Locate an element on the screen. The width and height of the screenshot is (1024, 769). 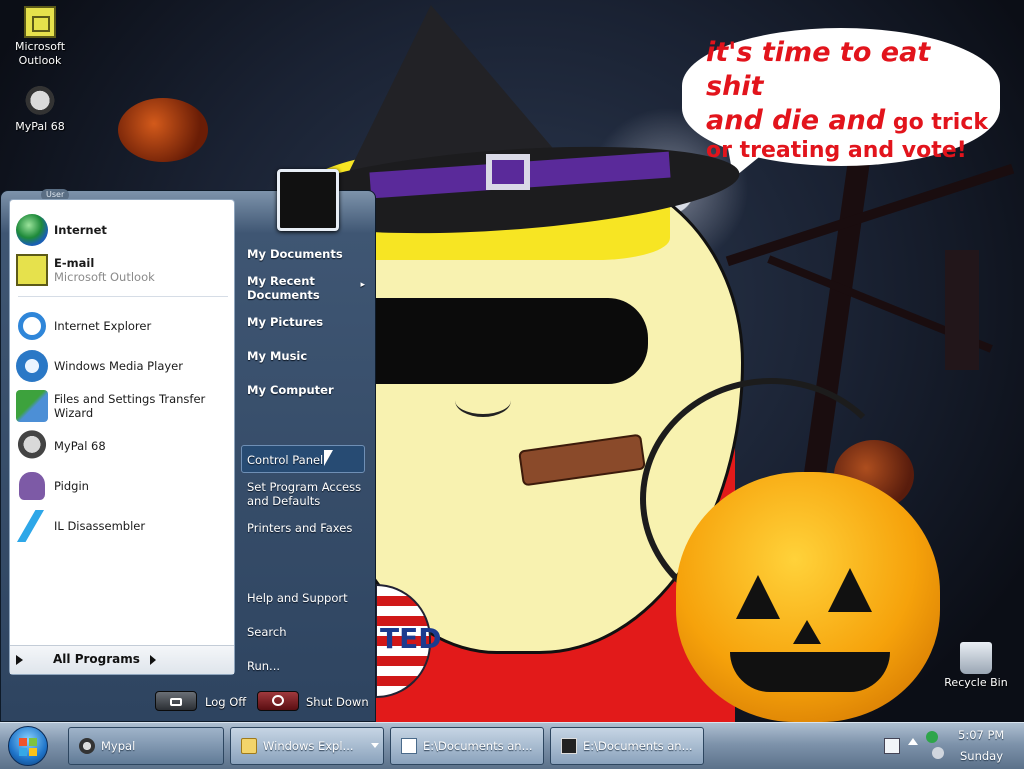
transfer-wizard-icon is located at coordinates (32, 406).